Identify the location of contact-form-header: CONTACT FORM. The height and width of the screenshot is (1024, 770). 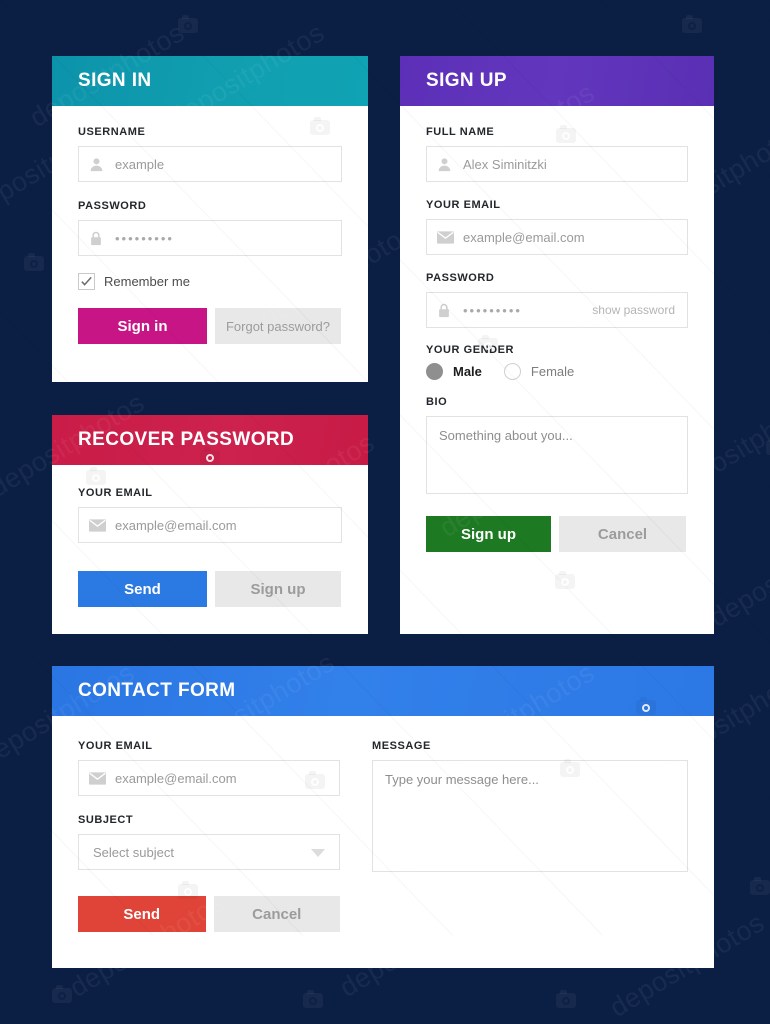
(383, 691).